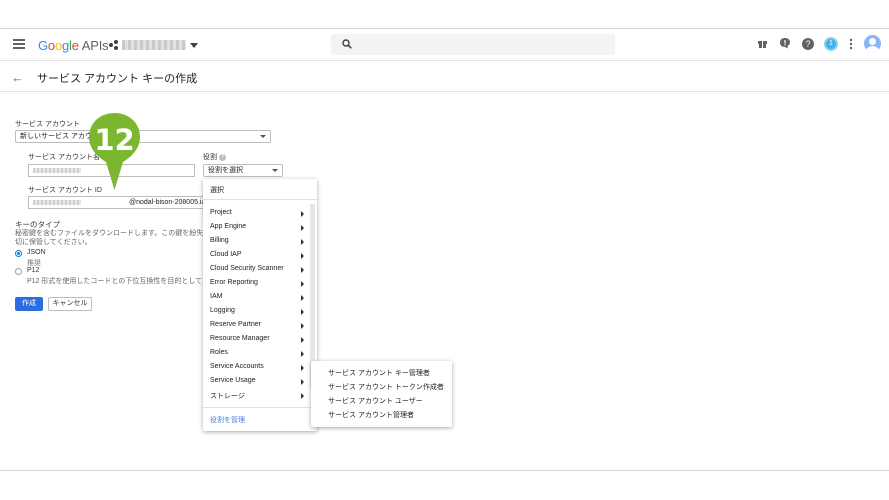 This screenshot has width=889, height=500. I want to click on radio-p12, so click(18, 271).